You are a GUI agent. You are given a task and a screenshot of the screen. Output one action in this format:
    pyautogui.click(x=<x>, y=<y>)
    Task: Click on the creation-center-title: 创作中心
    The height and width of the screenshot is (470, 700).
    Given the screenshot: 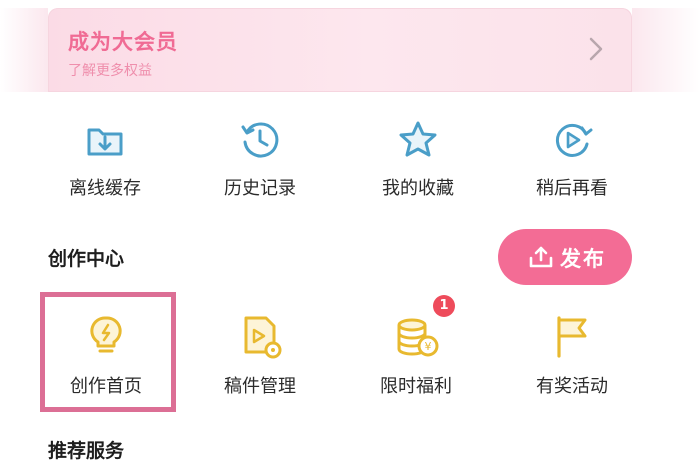 What is the action you would take?
    pyautogui.click(x=86, y=259)
    